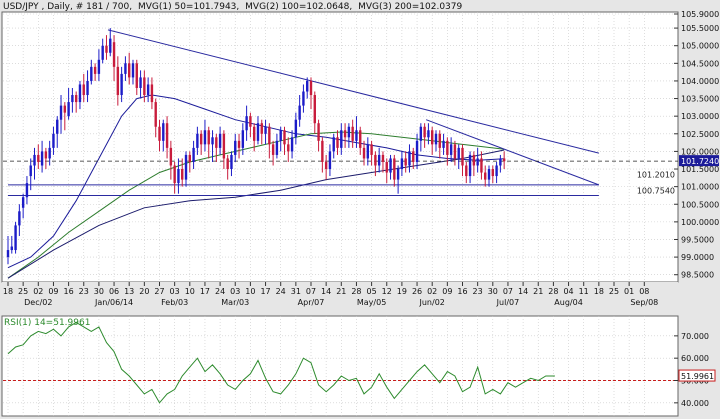 The image size is (720, 419). What do you see at coordinates (190, 291) in the screenshot?
I see `x-tick-label: 10` at bounding box center [190, 291].